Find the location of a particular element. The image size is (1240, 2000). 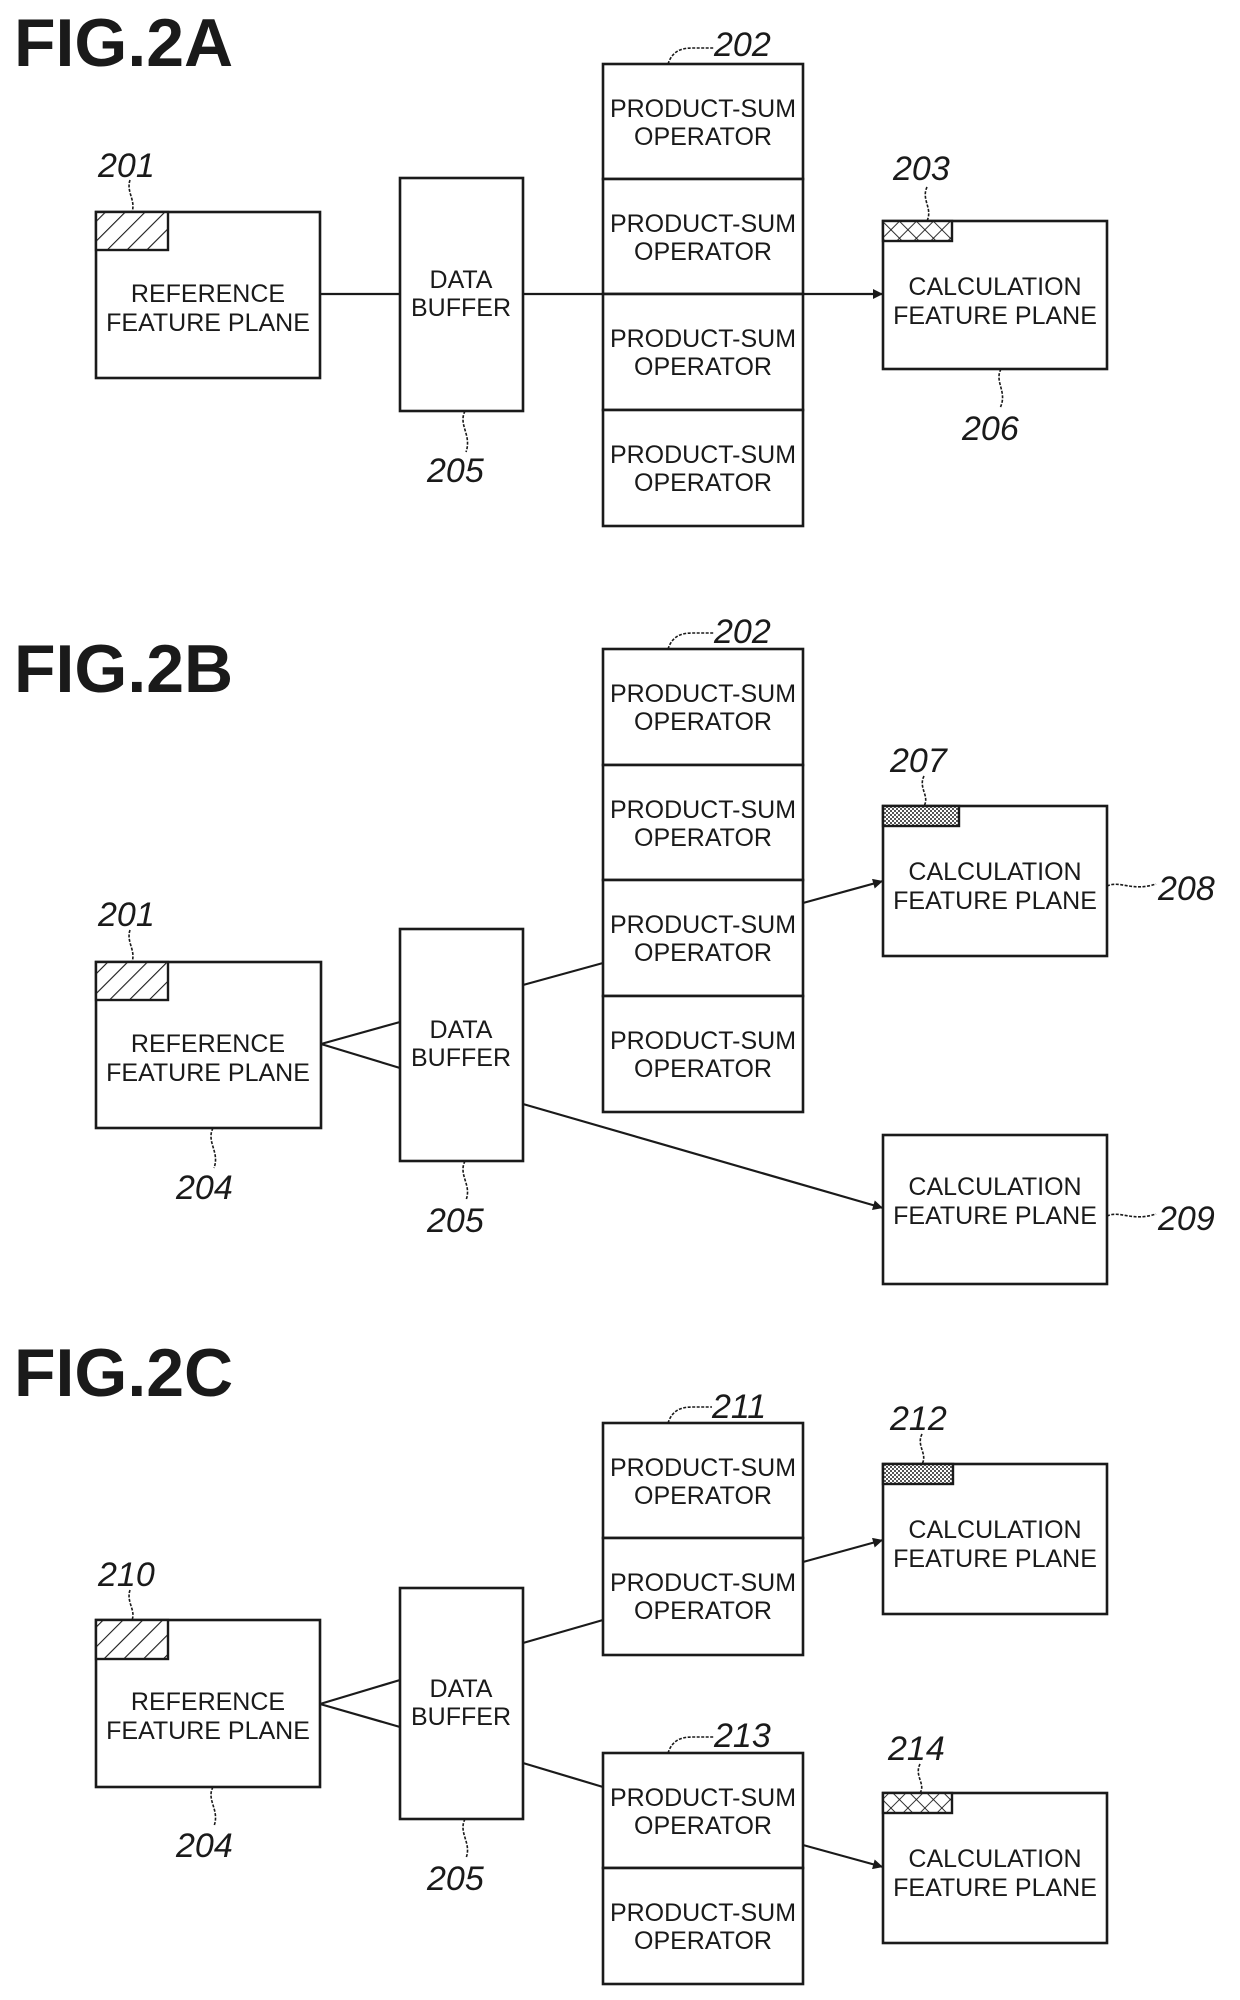

ref-number: 209 is located at coordinates (1186, 1219).